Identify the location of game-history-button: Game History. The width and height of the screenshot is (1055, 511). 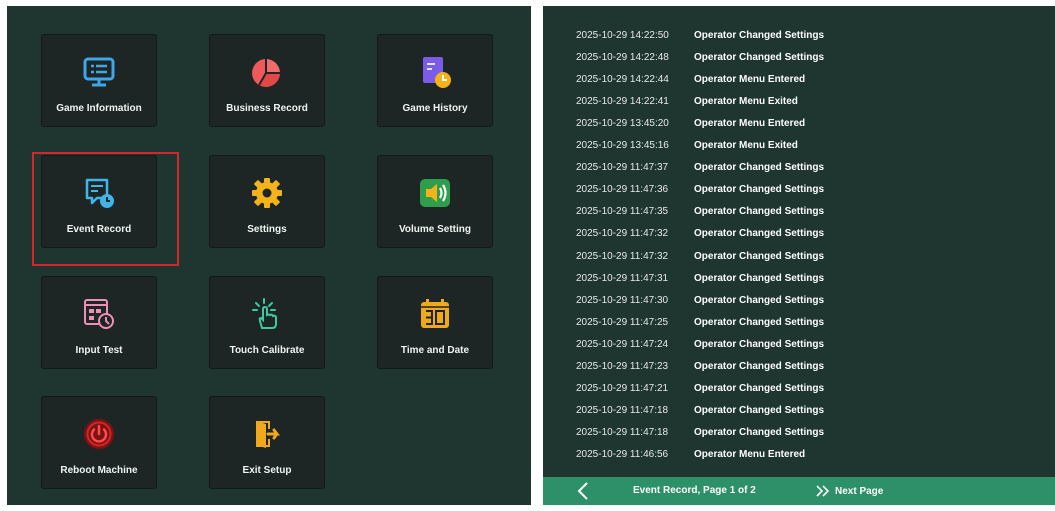
(435, 80).